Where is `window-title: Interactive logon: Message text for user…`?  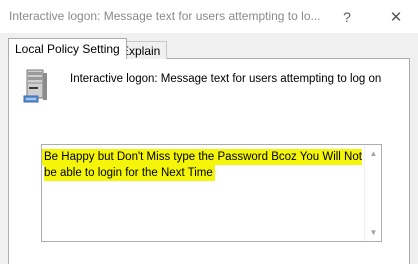
window-title: Interactive logon: Message text for user… is located at coordinates (165, 16).